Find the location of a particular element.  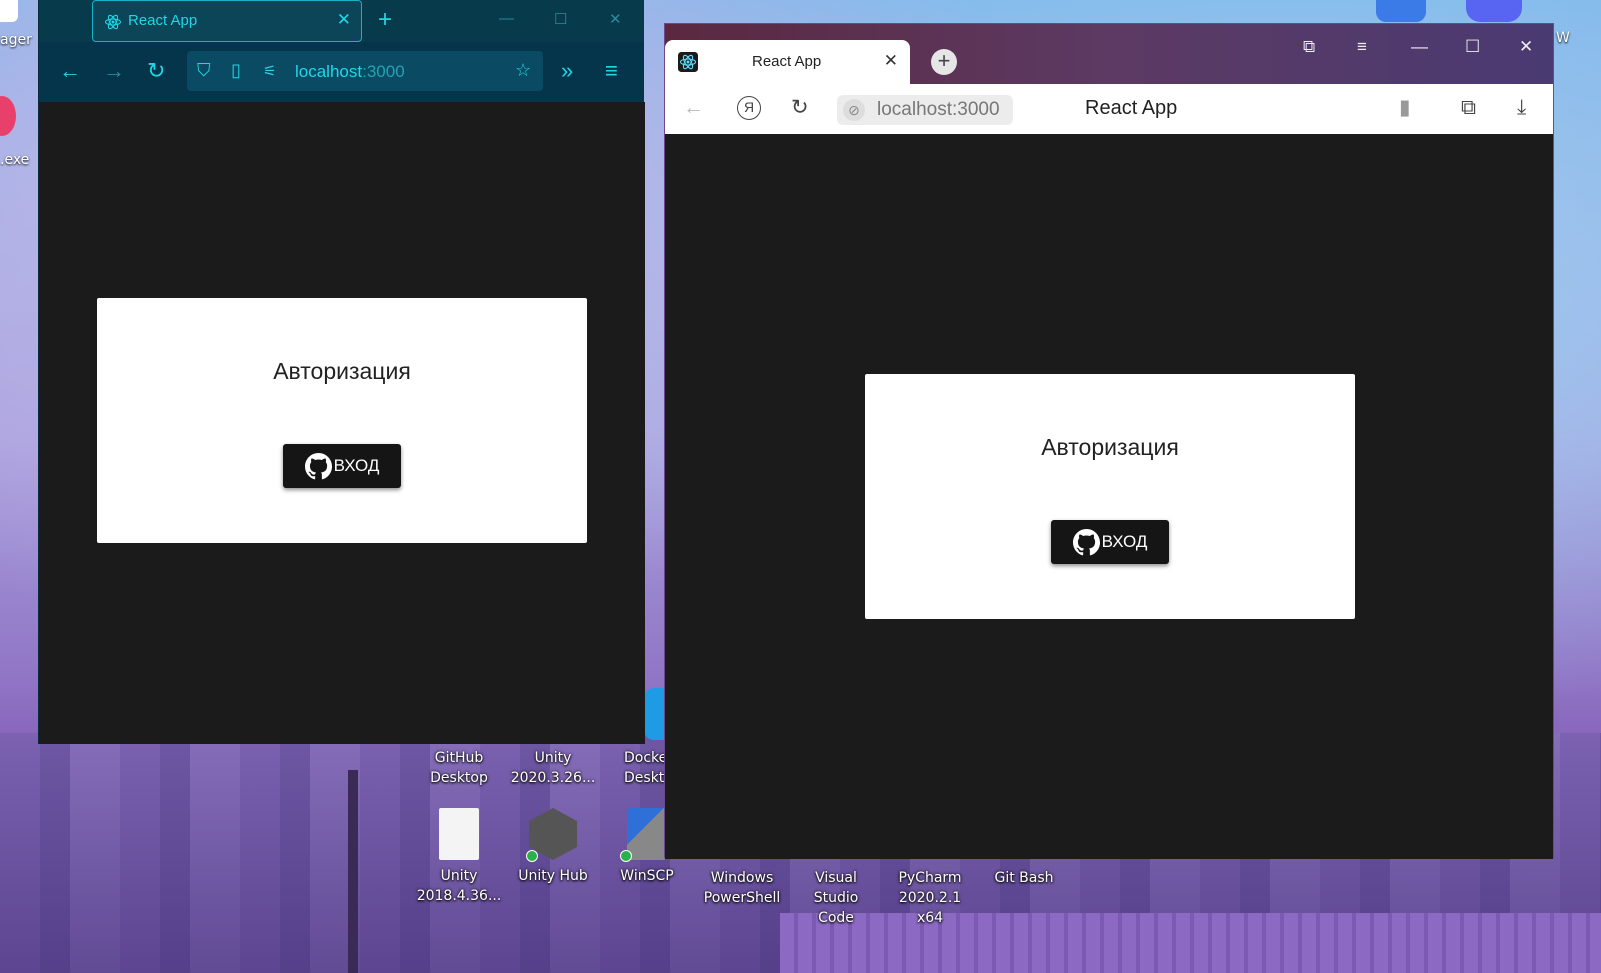

desktop-icon-github-desktop: GitHub Desktop is located at coordinates (459, 768).